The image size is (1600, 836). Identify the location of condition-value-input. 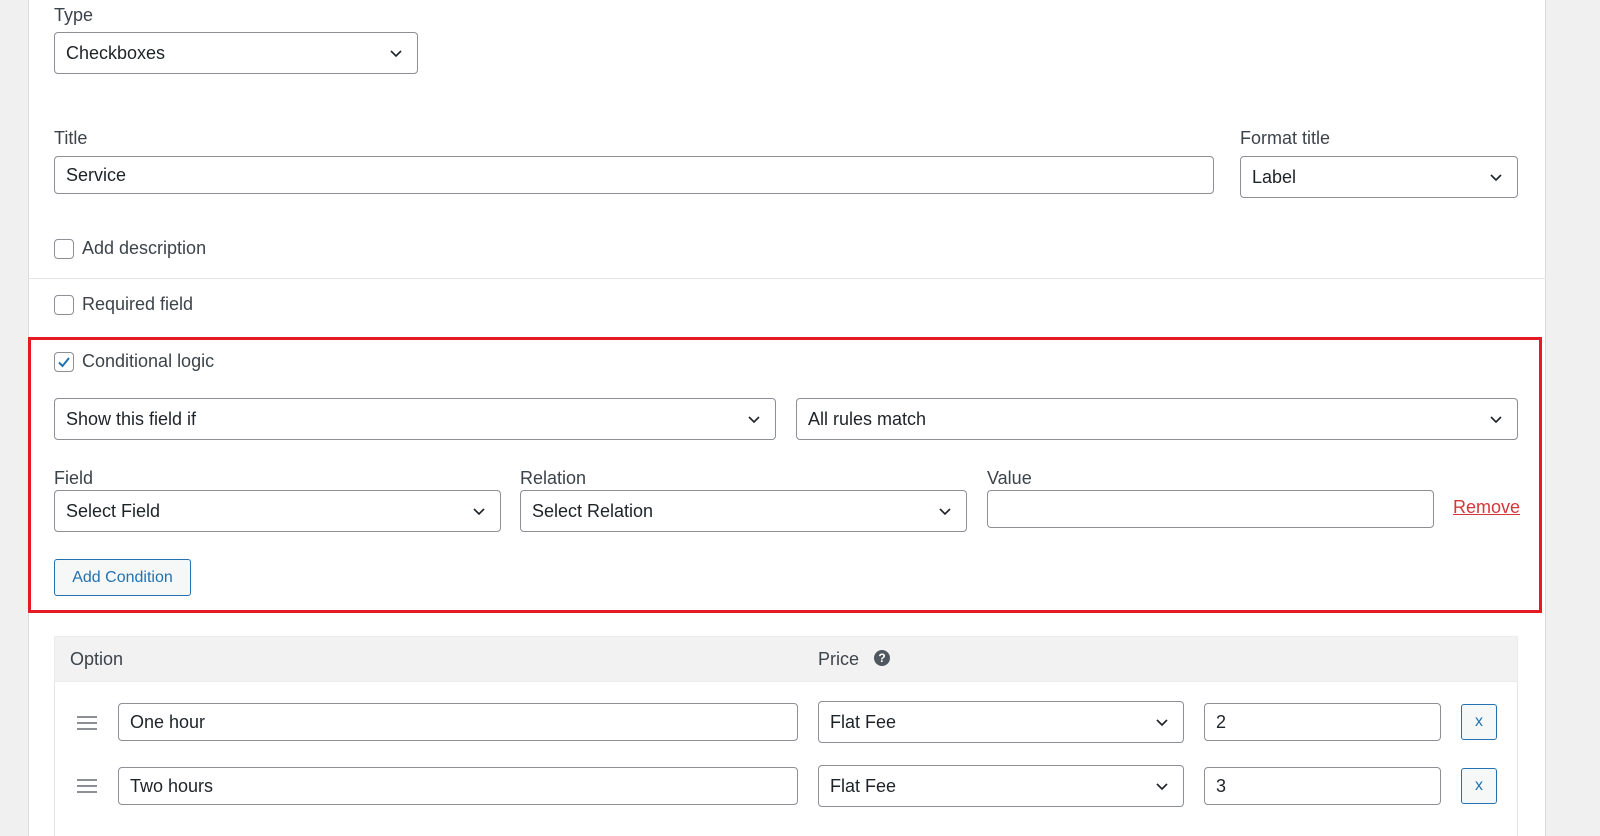
(1210, 509).